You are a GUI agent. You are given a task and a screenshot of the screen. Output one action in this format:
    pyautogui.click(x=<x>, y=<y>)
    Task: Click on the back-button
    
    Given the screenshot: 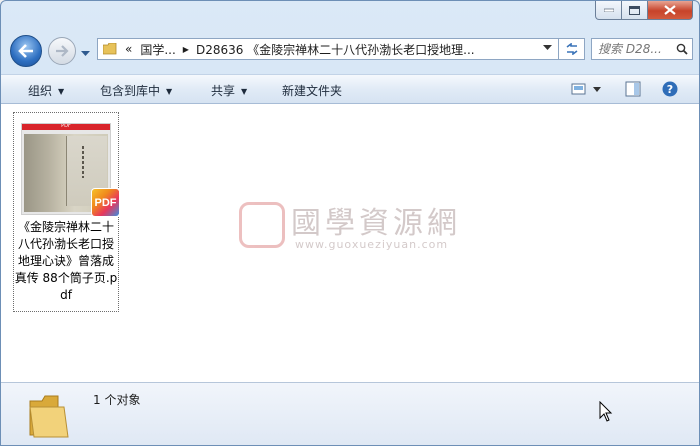 What is the action you would take?
    pyautogui.click(x=26, y=51)
    